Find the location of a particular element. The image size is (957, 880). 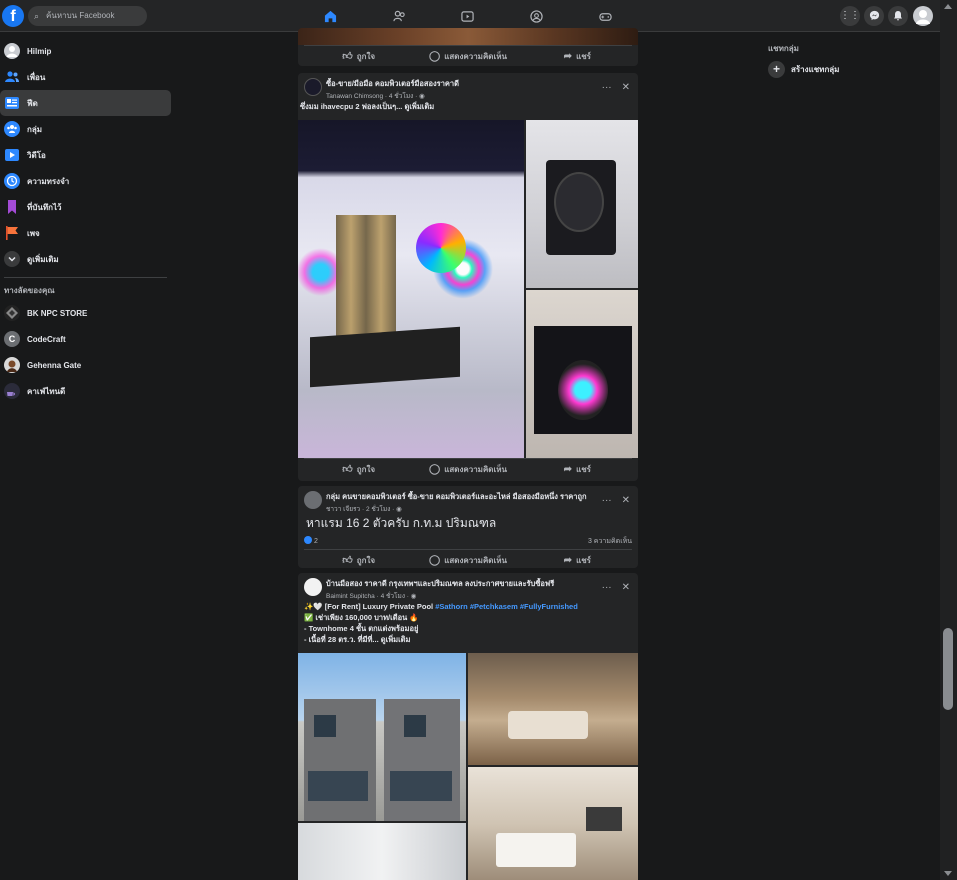

sidebar-item-video: วิดีโอ is located at coordinates (87, 155).